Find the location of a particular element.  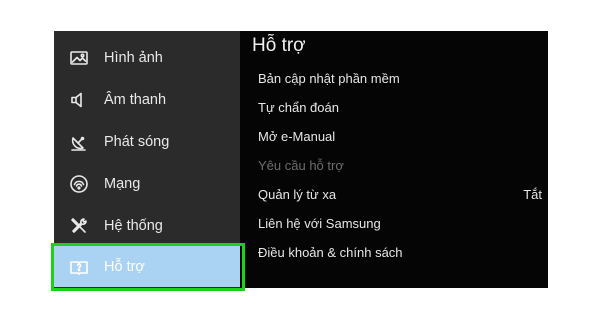

picture-icon is located at coordinates (79, 58).